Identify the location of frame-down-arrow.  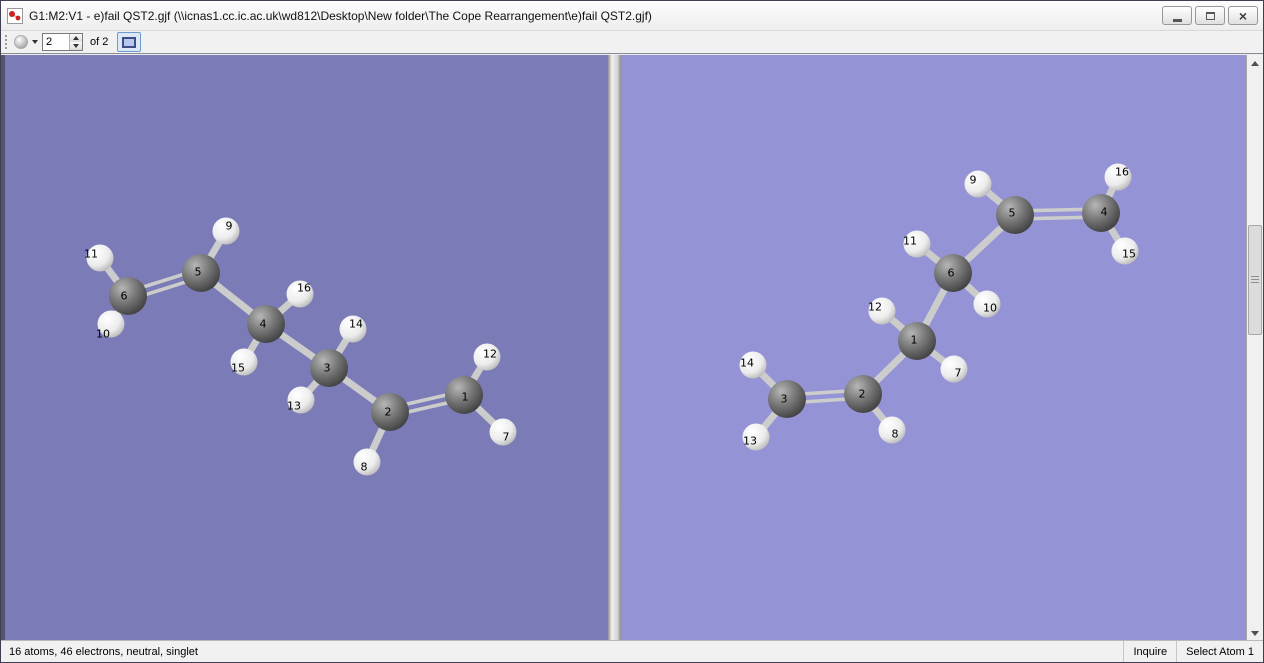
(76, 46).